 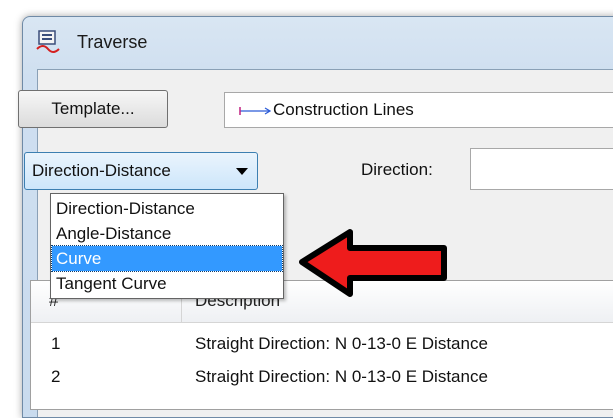 What do you see at coordinates (318, 42) in the screenshot?
I see `title-bar: Traverse` at bounding box center [318, 42].